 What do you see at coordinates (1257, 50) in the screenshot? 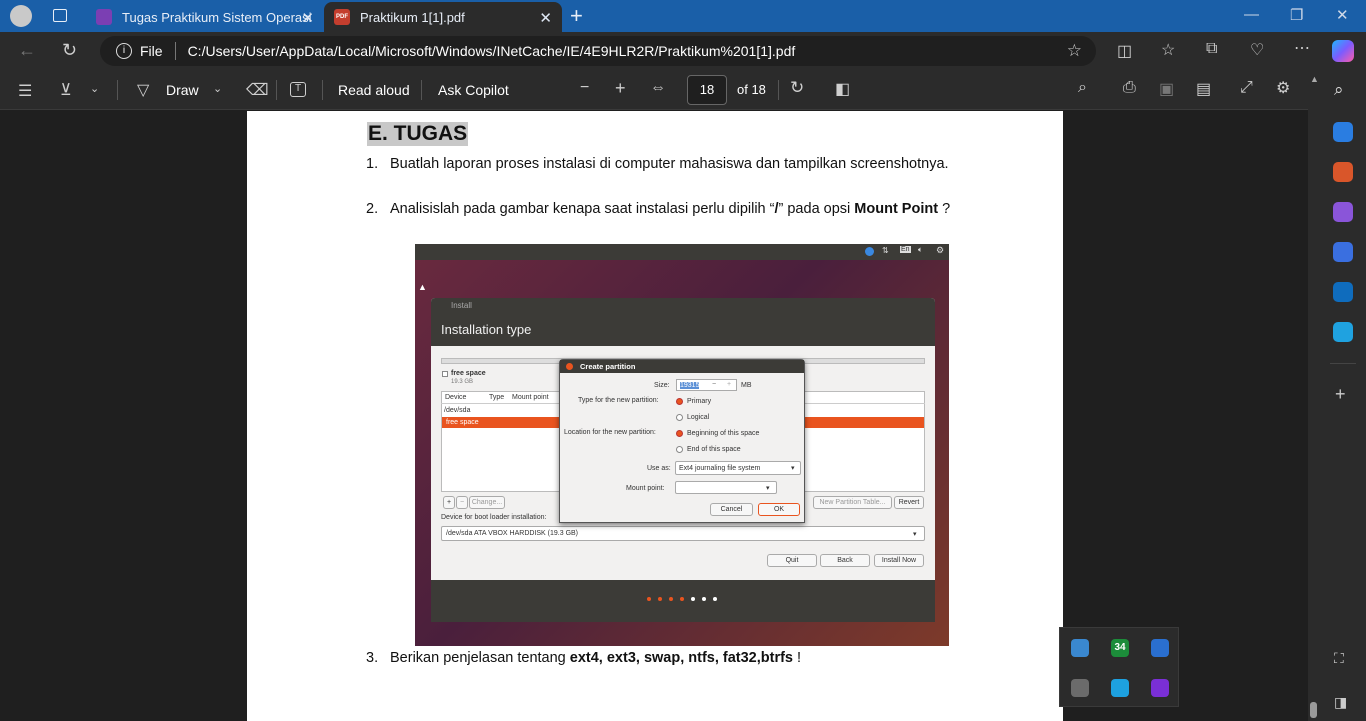
I see `performance-icon: ♡` at bounding box center [1257, 50].